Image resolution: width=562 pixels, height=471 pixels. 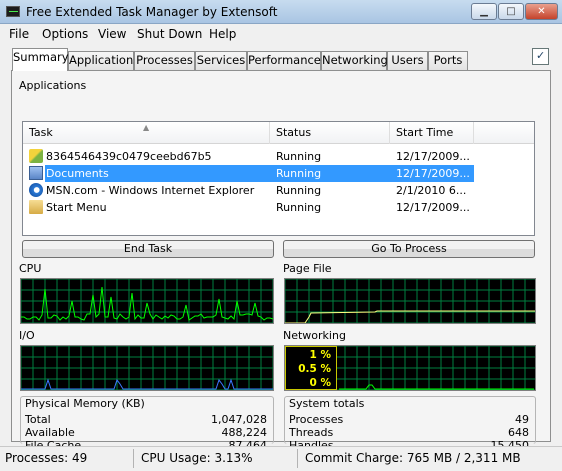 I want to click on networking-scale: 1 % 0.5 % 0 %, so click(x=311, y=368).